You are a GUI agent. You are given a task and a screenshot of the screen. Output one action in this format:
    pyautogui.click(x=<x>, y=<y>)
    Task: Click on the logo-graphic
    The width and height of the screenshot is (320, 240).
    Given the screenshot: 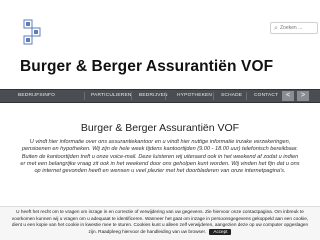 What is the action you would take?
    pyautogui.click(x=32, y=32)
    